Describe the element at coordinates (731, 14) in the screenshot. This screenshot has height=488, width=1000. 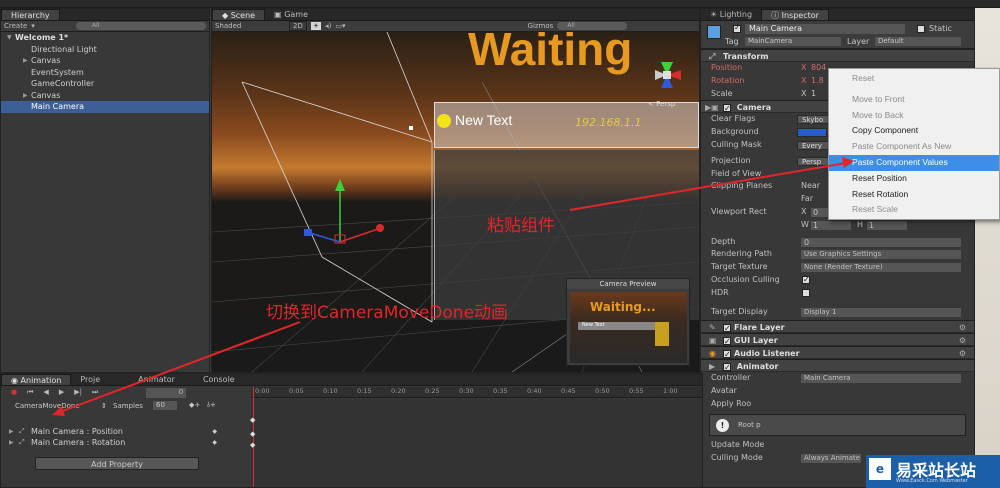
I see `tab-lighting: ☀ Lighting` at that location.